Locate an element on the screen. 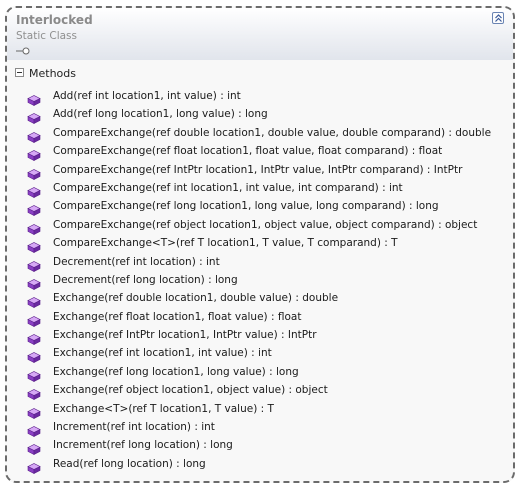 The image size is (525, 493). lollipop-icon is located at coordinates (23, 51).